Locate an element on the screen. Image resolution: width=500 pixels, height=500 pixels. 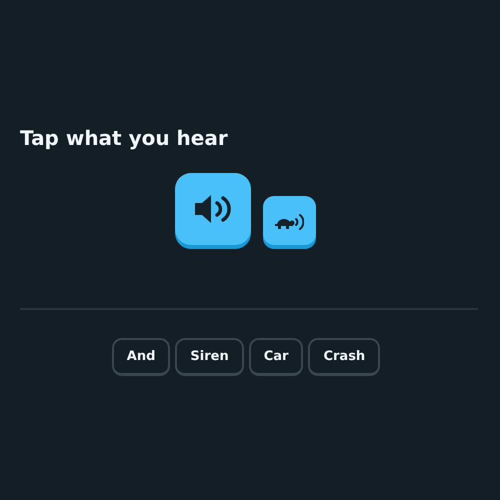
word-tile: Siren is located at coordinates (209, 357).